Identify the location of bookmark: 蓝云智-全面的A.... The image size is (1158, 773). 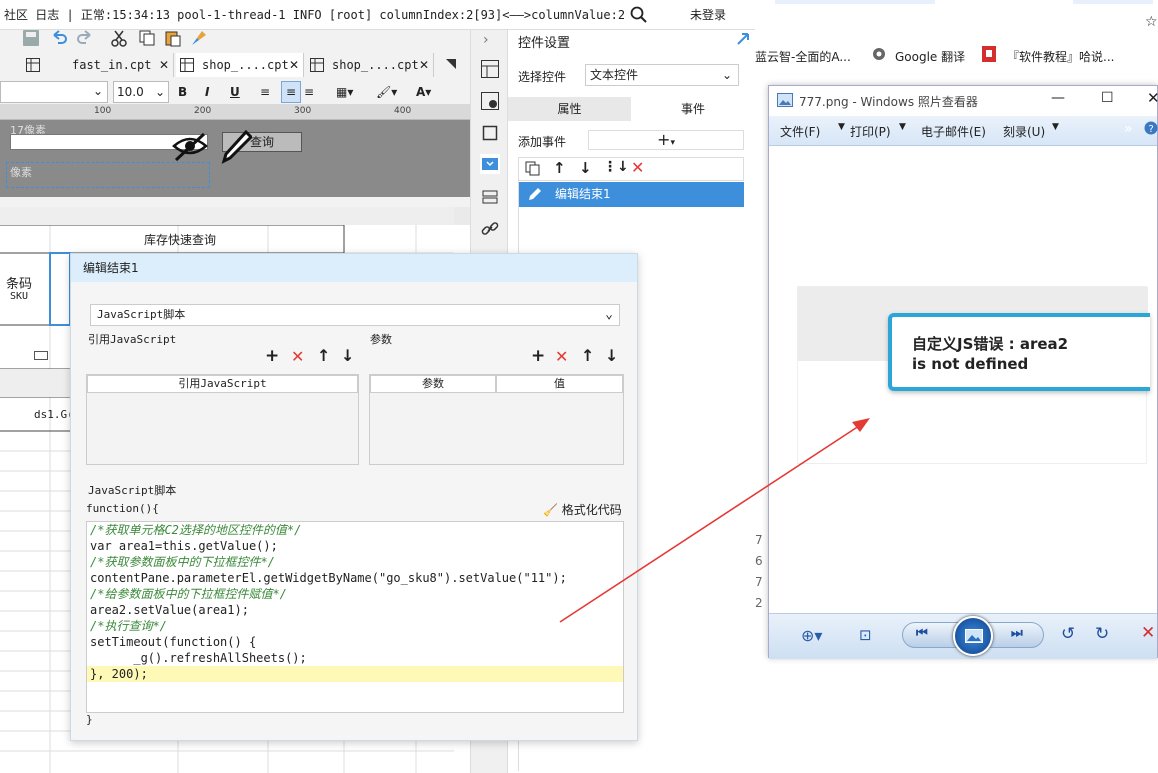
(803, 56).